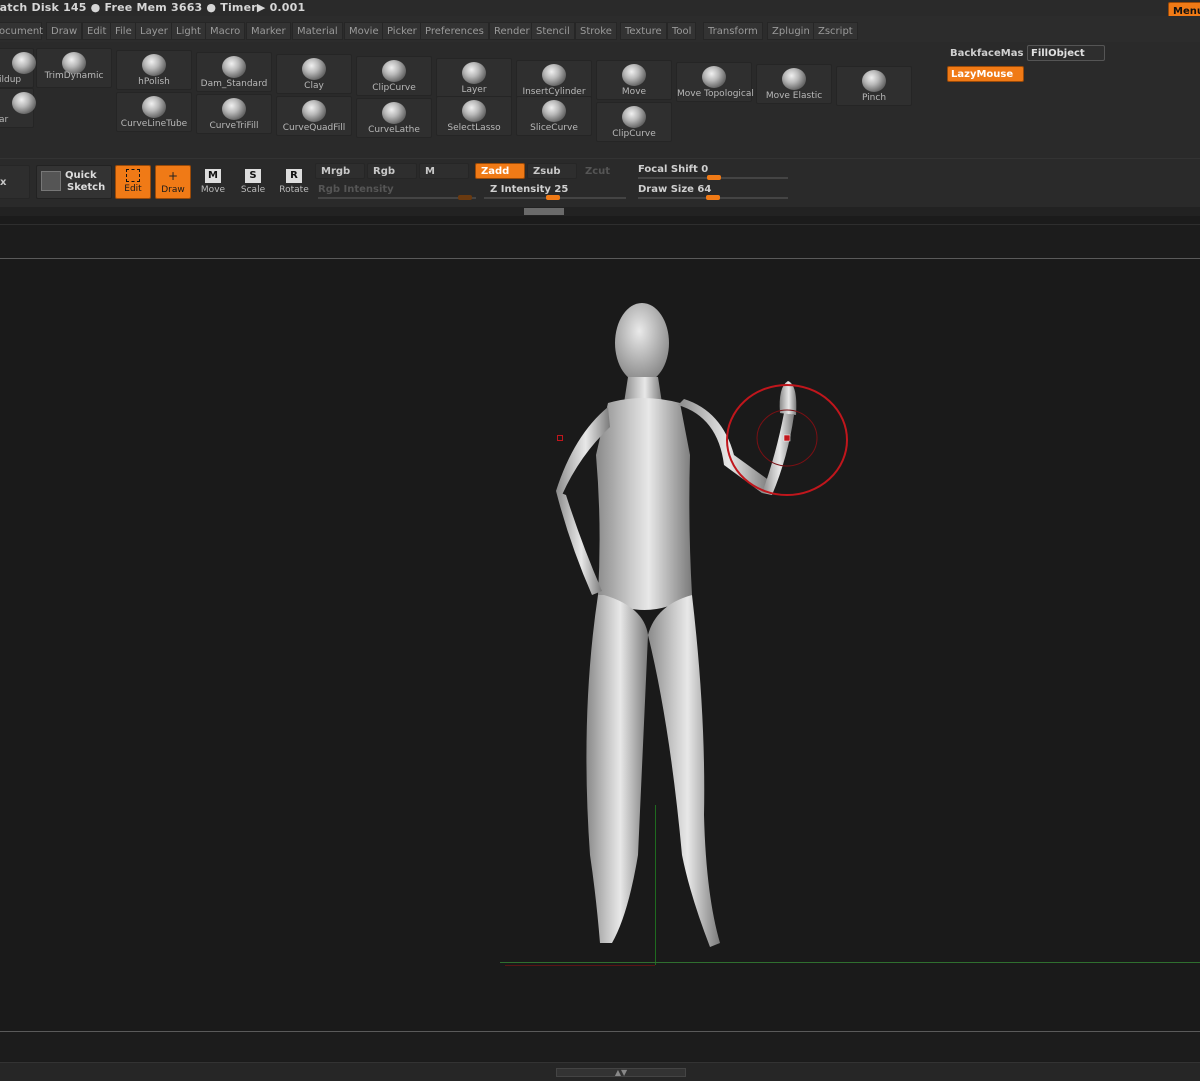 The image size is (1200, 1081). I want to click on shelf-scroll-strip, so click(600, 211).